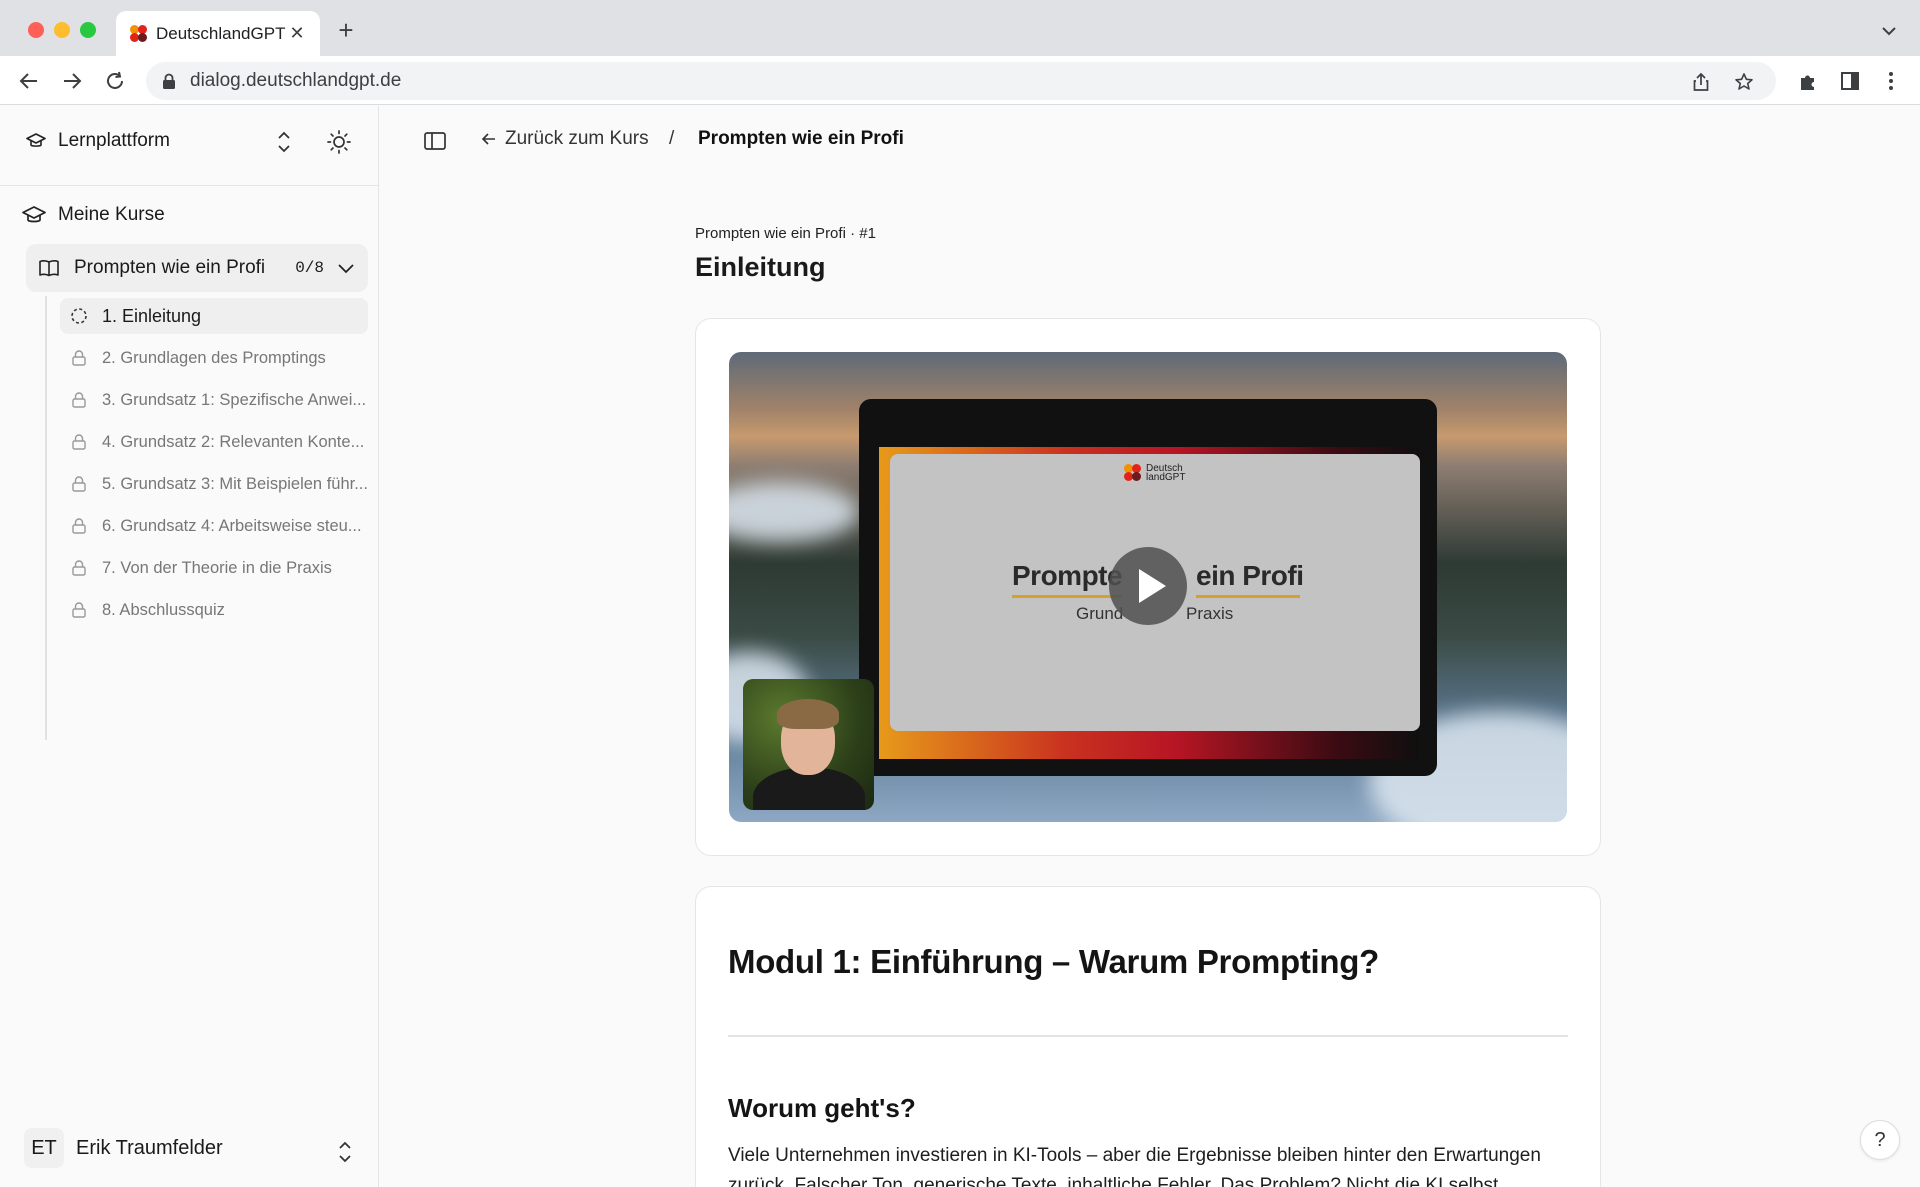 The width and height of the screenshot is (1920, 1187). What do you see at coordinates (801, 138) in the screenshot?
I see `breadcrumb-current: Prompten wie ein Profi` at bounding box center [801, 138].